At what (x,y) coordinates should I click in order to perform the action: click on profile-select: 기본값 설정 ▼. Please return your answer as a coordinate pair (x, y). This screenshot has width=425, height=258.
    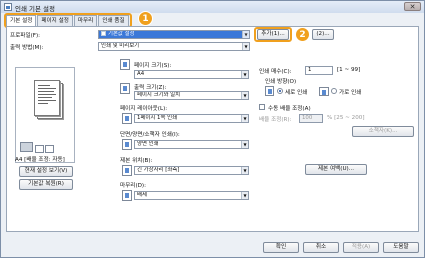
    Looking at the image, I should click on (174, 34).